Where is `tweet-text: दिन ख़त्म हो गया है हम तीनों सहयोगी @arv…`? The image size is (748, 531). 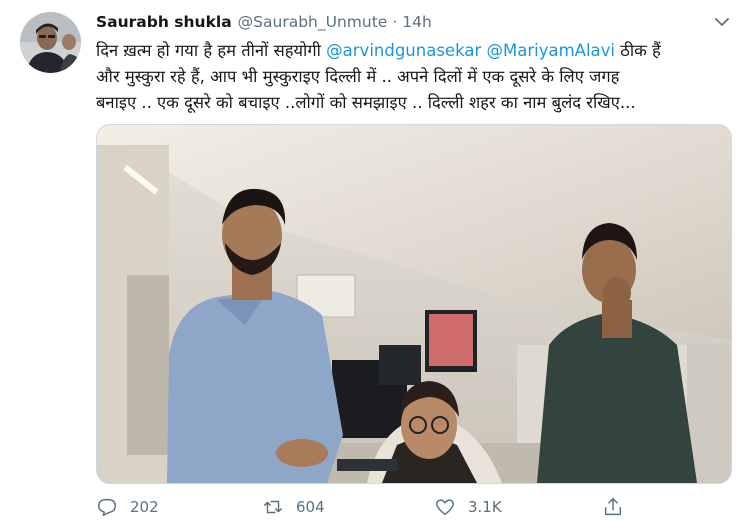
tweet-text: दिन ख़त्म हो गया है हम तीनों सहयोगी @arv… is located at coordinates (416, 77).